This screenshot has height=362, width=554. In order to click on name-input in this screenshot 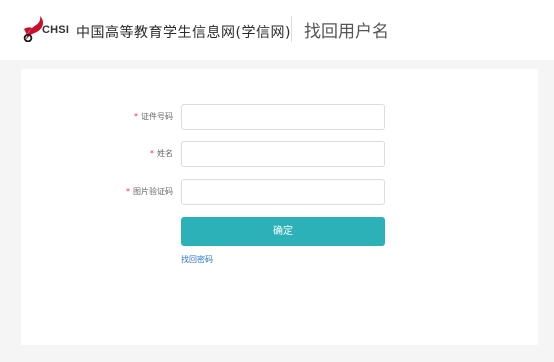, I will do `click(283, 154)`.